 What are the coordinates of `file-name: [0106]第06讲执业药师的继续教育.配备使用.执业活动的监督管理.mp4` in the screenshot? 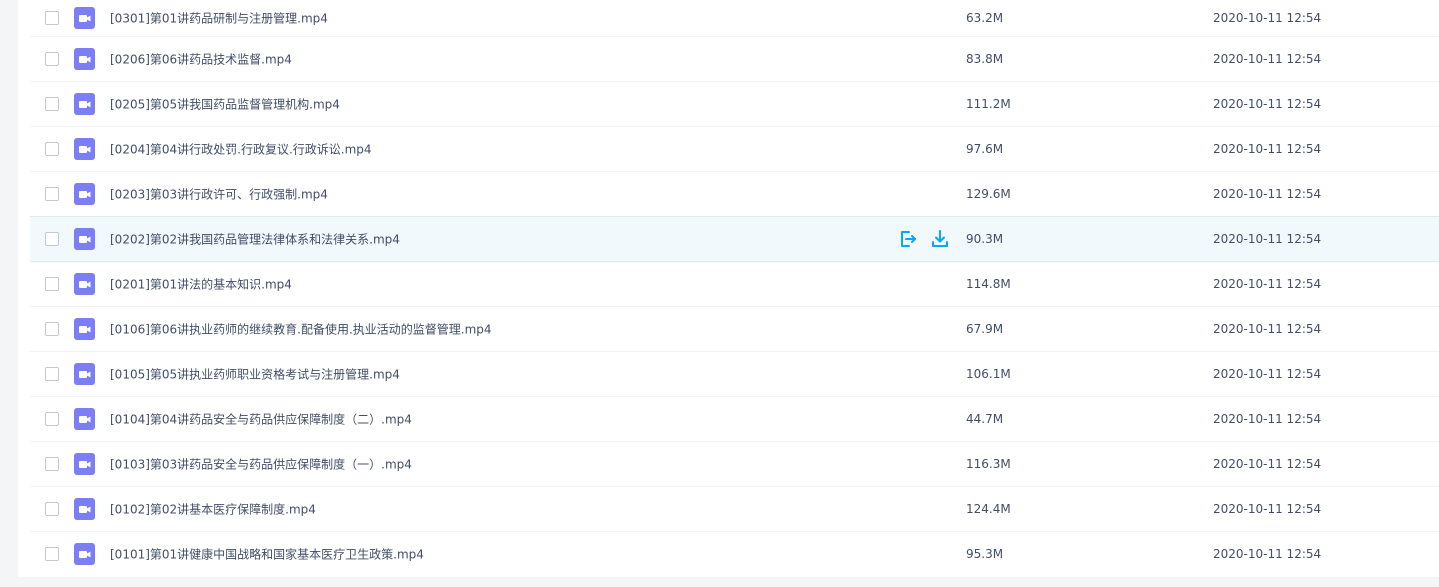 It's located at (301, 329).